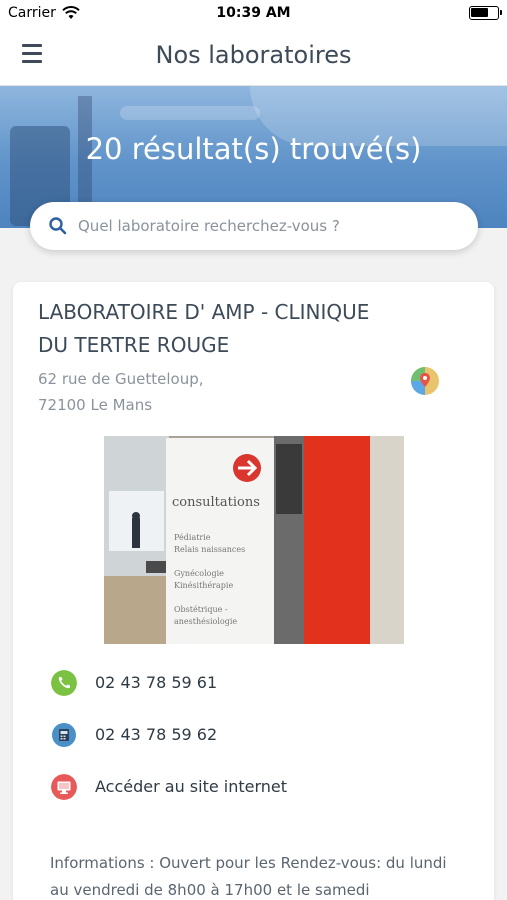 This screenshot has width=507, height=900. I want to click on website-contact: Accéder au site internet, so click(261, 787).